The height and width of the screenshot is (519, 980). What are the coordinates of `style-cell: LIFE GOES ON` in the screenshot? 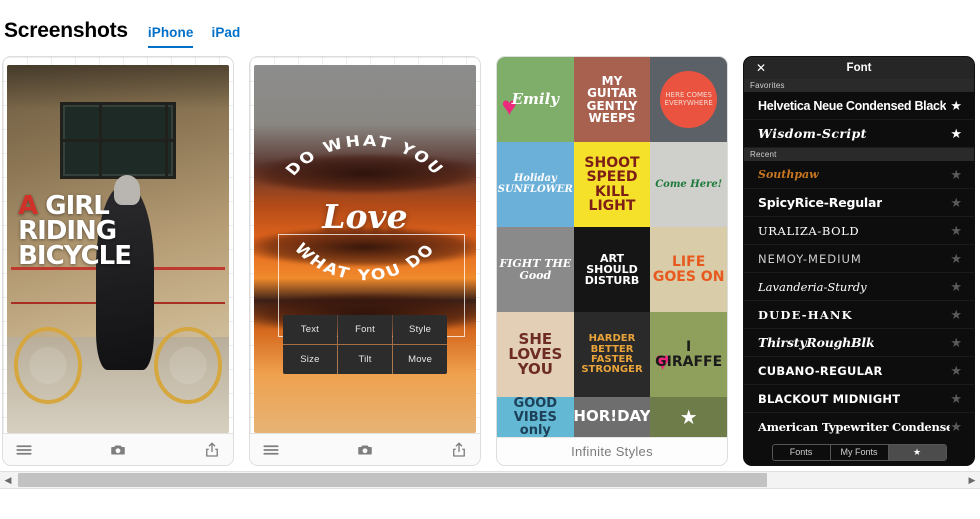 It's located at (688, 270).